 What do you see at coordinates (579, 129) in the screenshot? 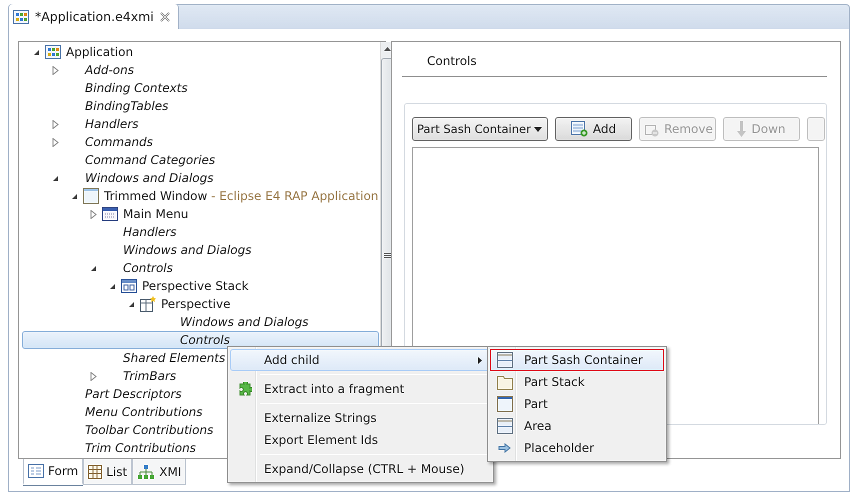
I see `add-icon` at bounding box center [579, 129].